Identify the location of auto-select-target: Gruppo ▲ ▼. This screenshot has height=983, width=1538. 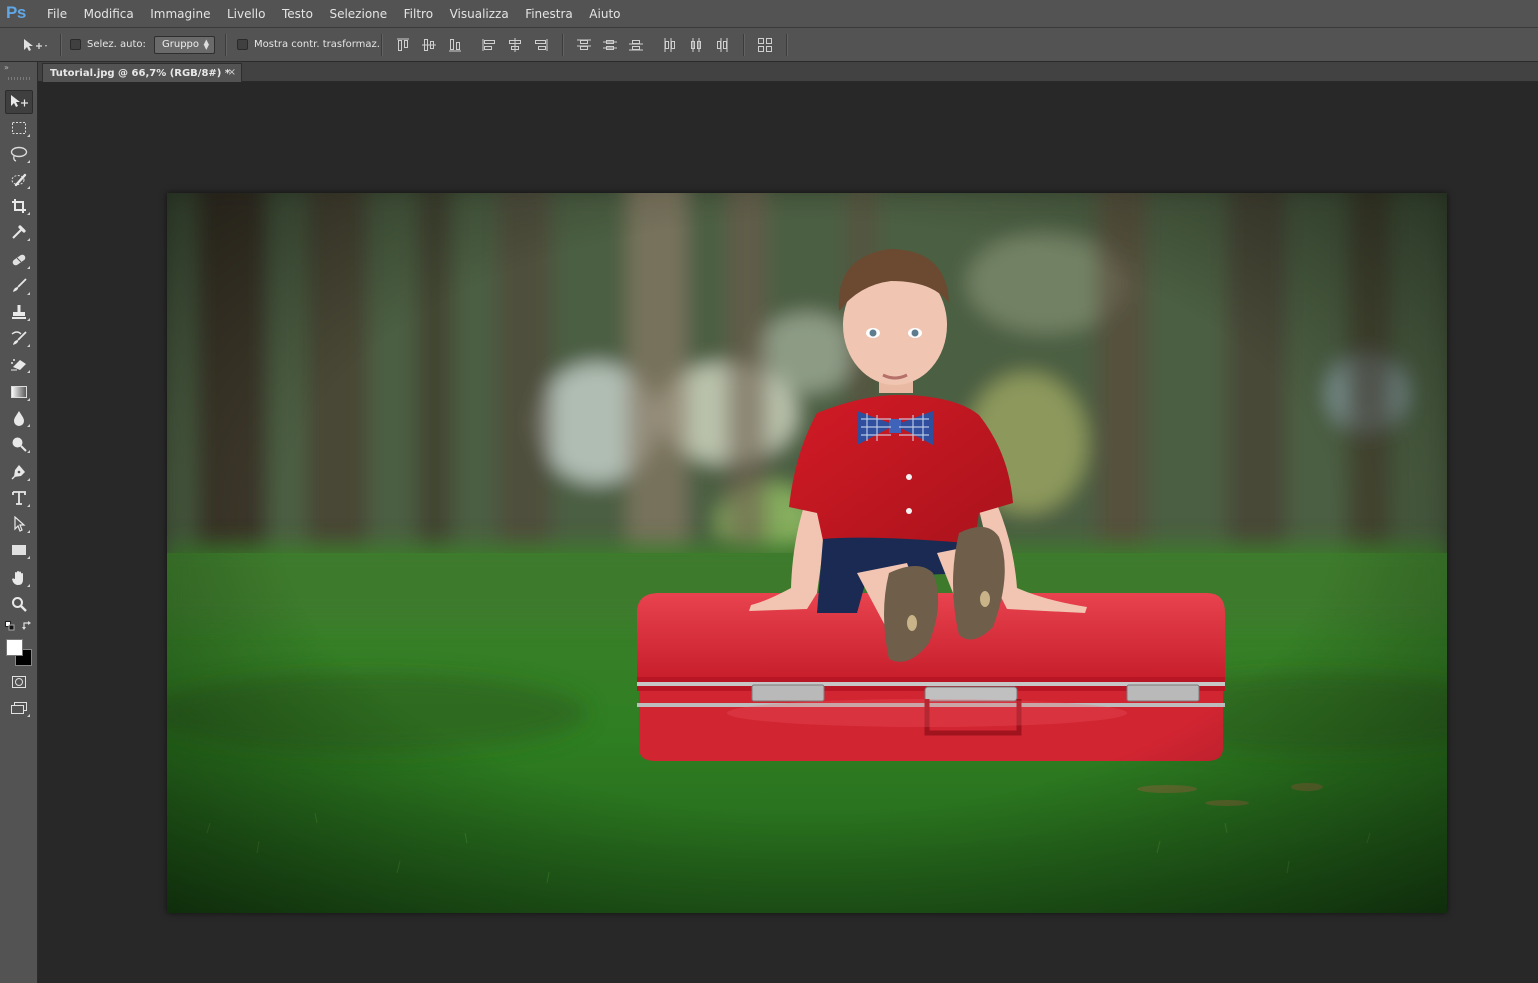
(184, 44).